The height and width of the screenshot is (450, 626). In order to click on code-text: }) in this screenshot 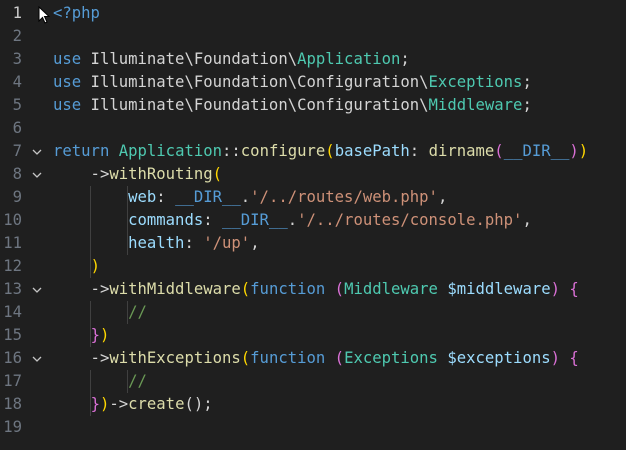, I will do `click(81, 335)`.